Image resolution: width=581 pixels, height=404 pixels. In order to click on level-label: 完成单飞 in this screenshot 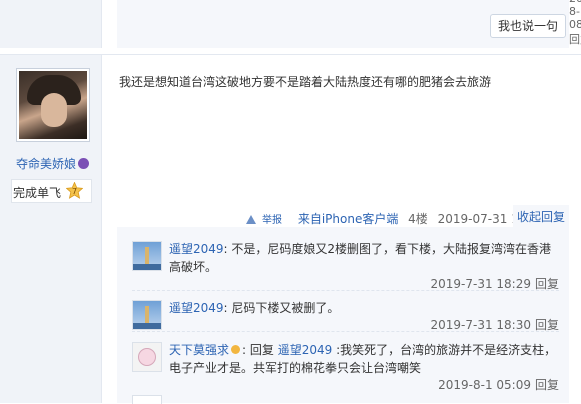, I will do `click(37, 193)`.